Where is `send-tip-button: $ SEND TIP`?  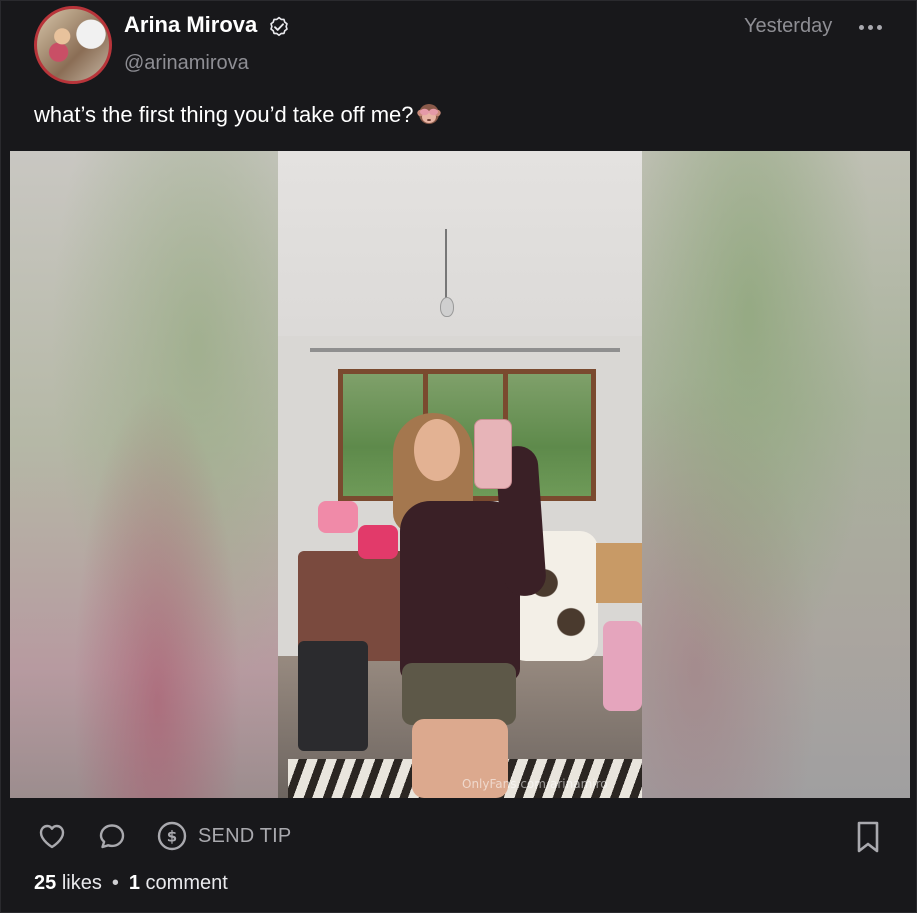
send-tip-button: $ SEND TIP is located at coordinates (223, 836).